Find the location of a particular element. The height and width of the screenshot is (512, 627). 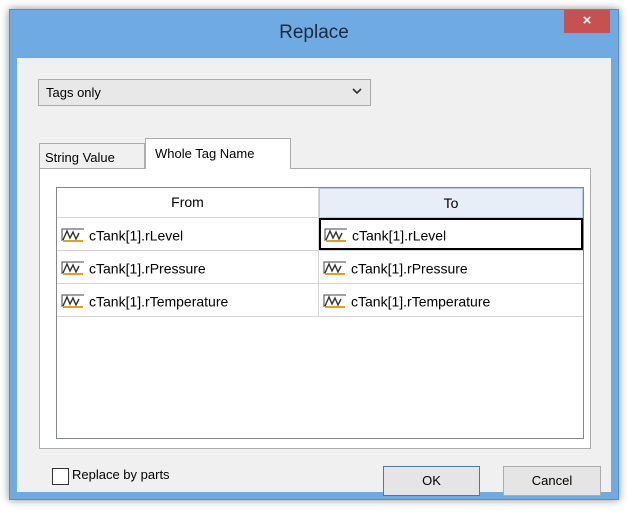

column-header-from: From is located at coordinates (188, 203).